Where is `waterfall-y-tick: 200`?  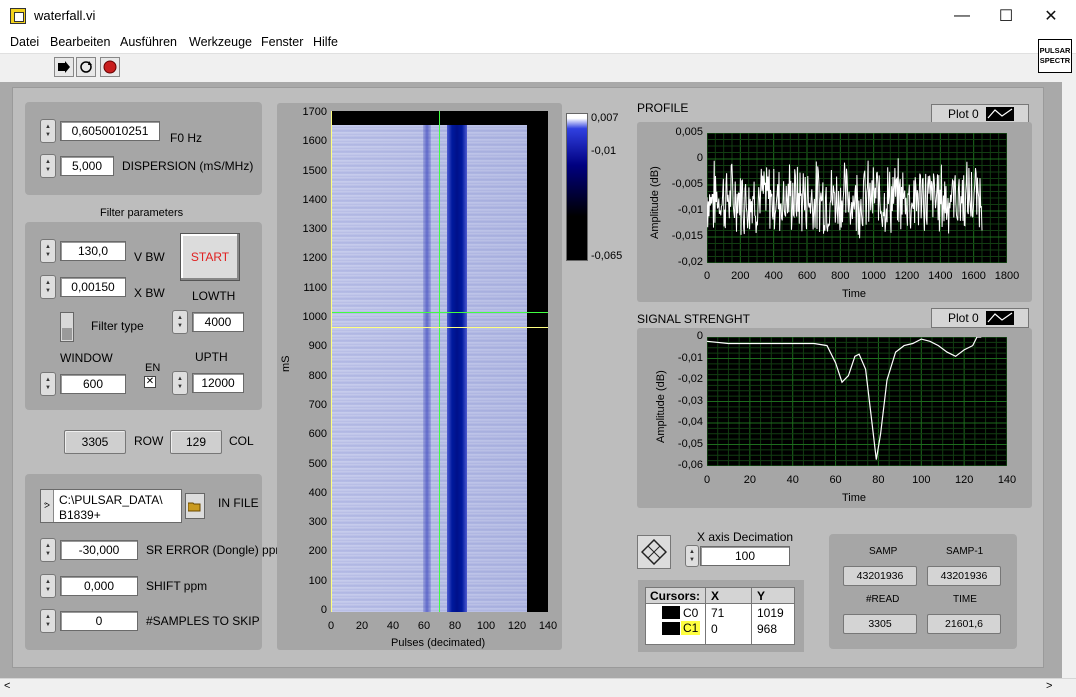 waterfall-y-tick: 200 is located at coordinates (317, 551).